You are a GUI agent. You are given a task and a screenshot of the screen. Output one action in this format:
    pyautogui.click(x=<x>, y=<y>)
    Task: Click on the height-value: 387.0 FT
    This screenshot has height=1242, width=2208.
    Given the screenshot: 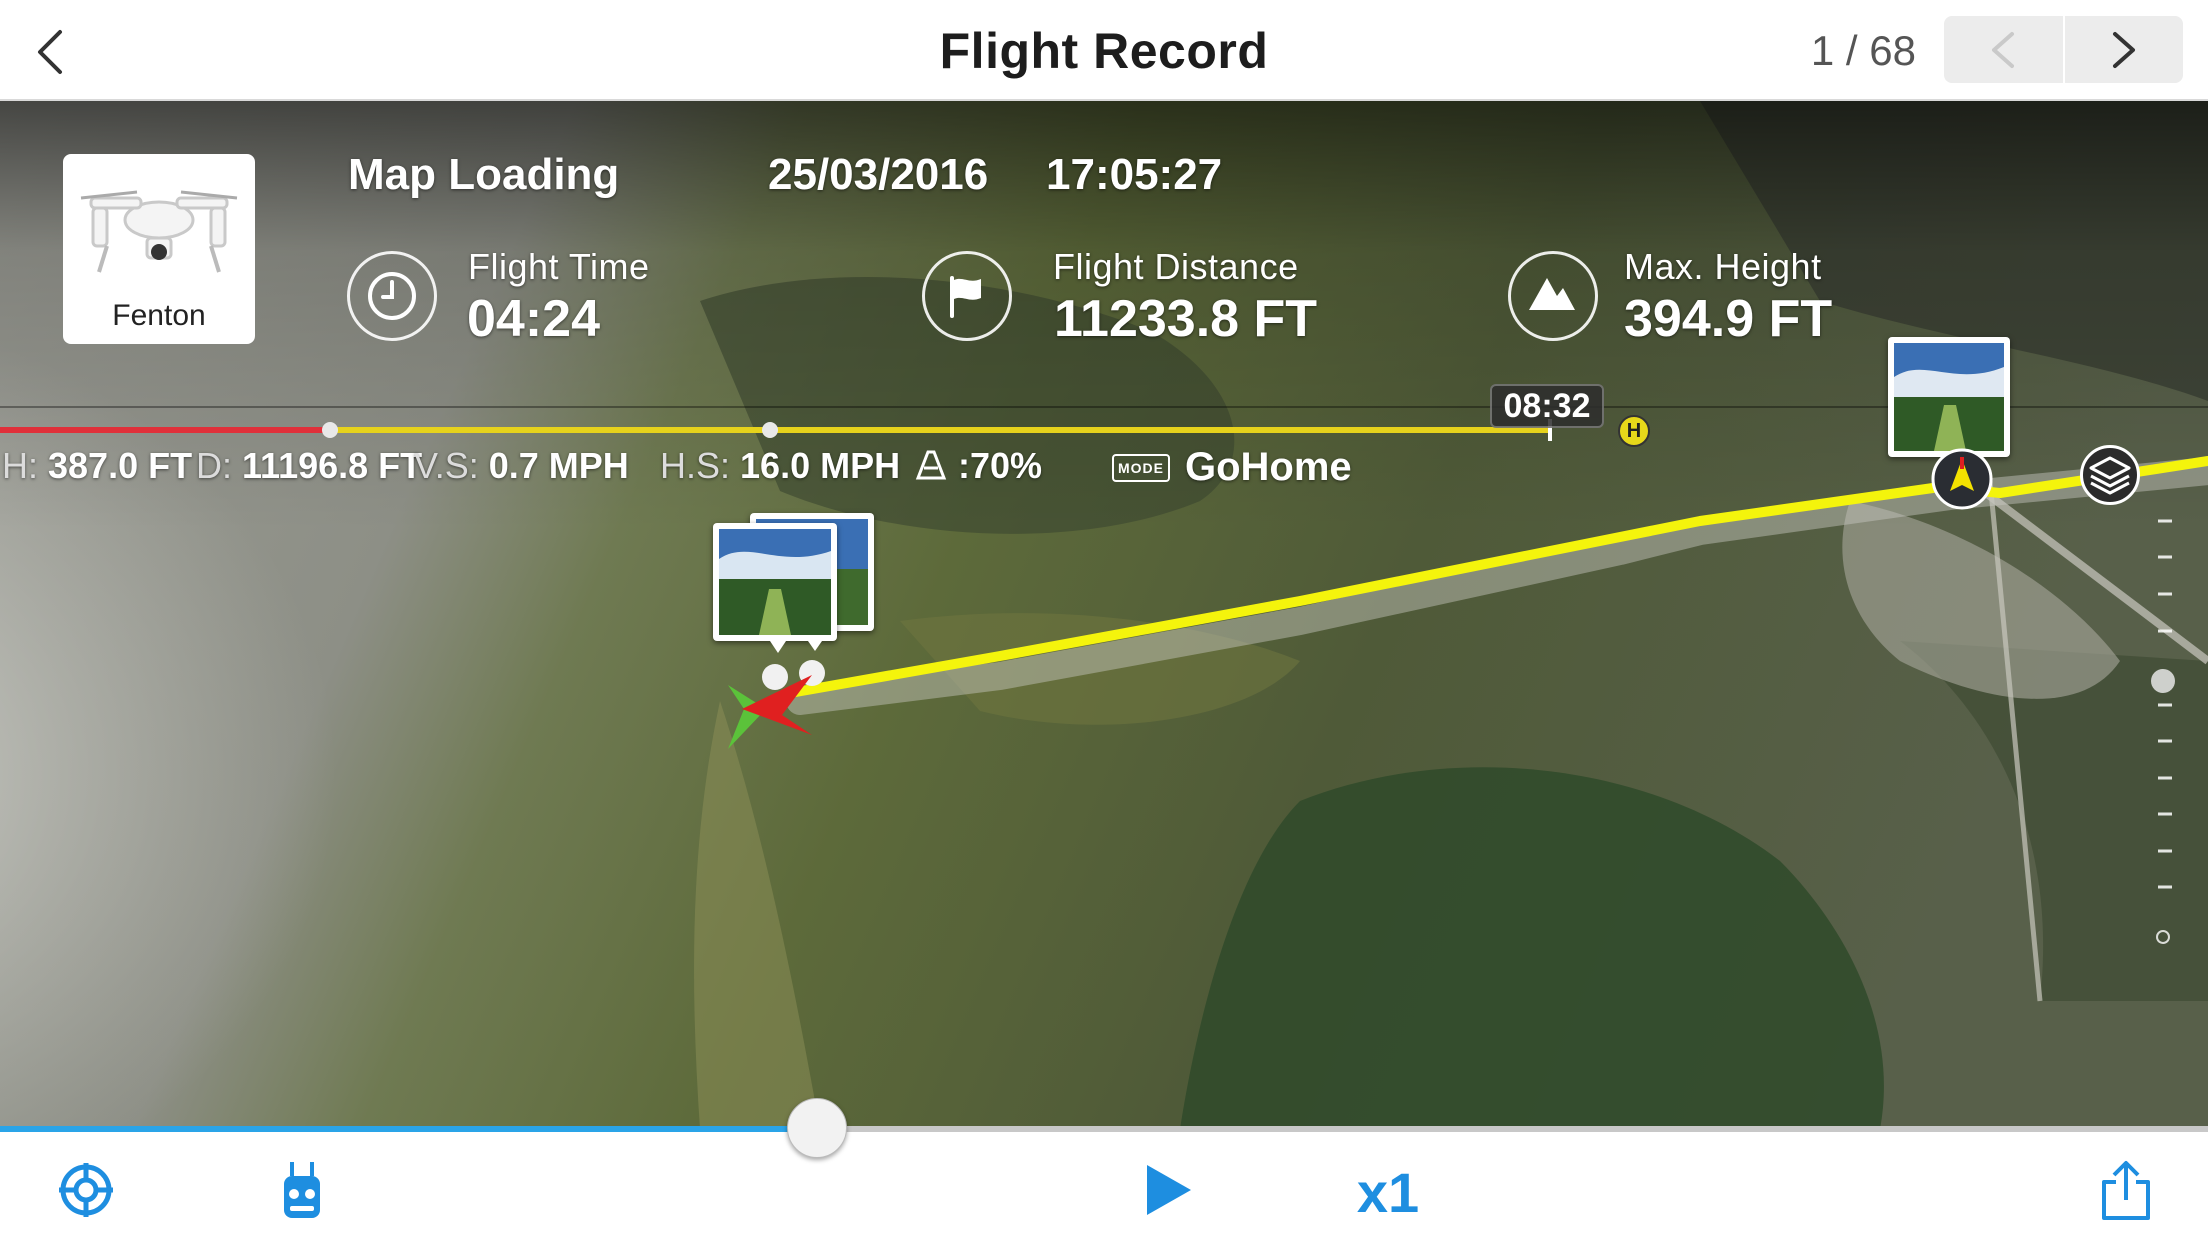 What is the action you would take?
    pyautogui.click(x=120, y=465)
    